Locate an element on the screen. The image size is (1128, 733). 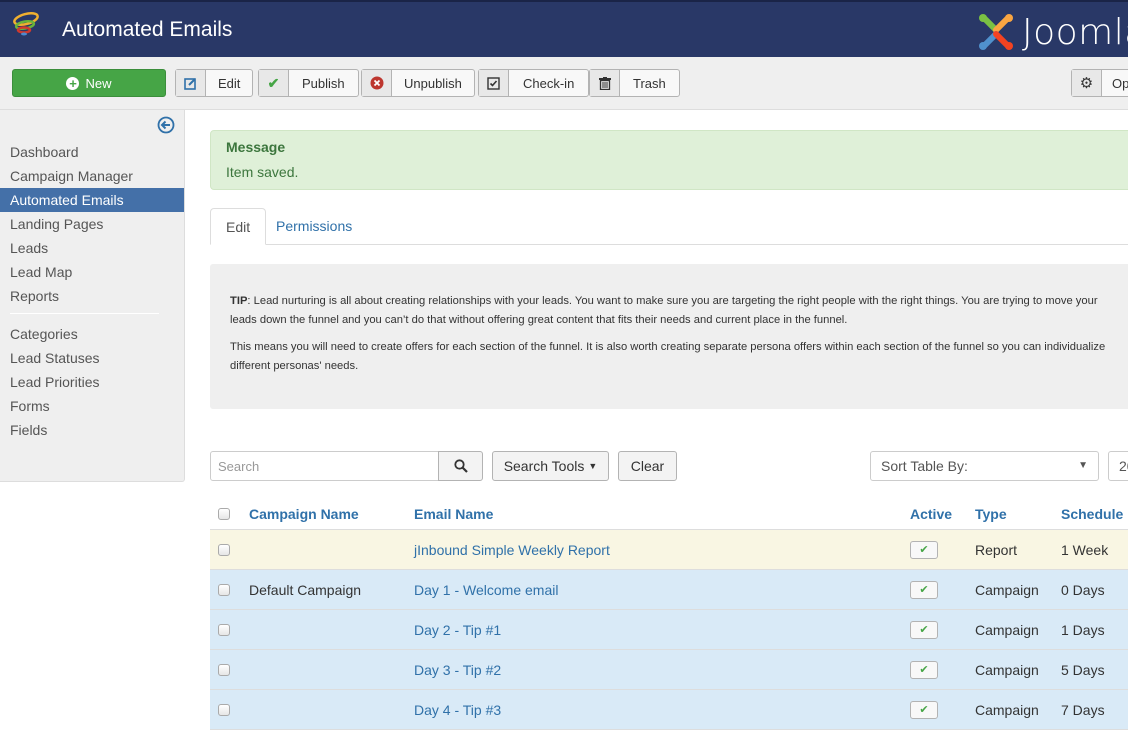
sidebar-item-forms: Forms is located at coordinates (92, 406).